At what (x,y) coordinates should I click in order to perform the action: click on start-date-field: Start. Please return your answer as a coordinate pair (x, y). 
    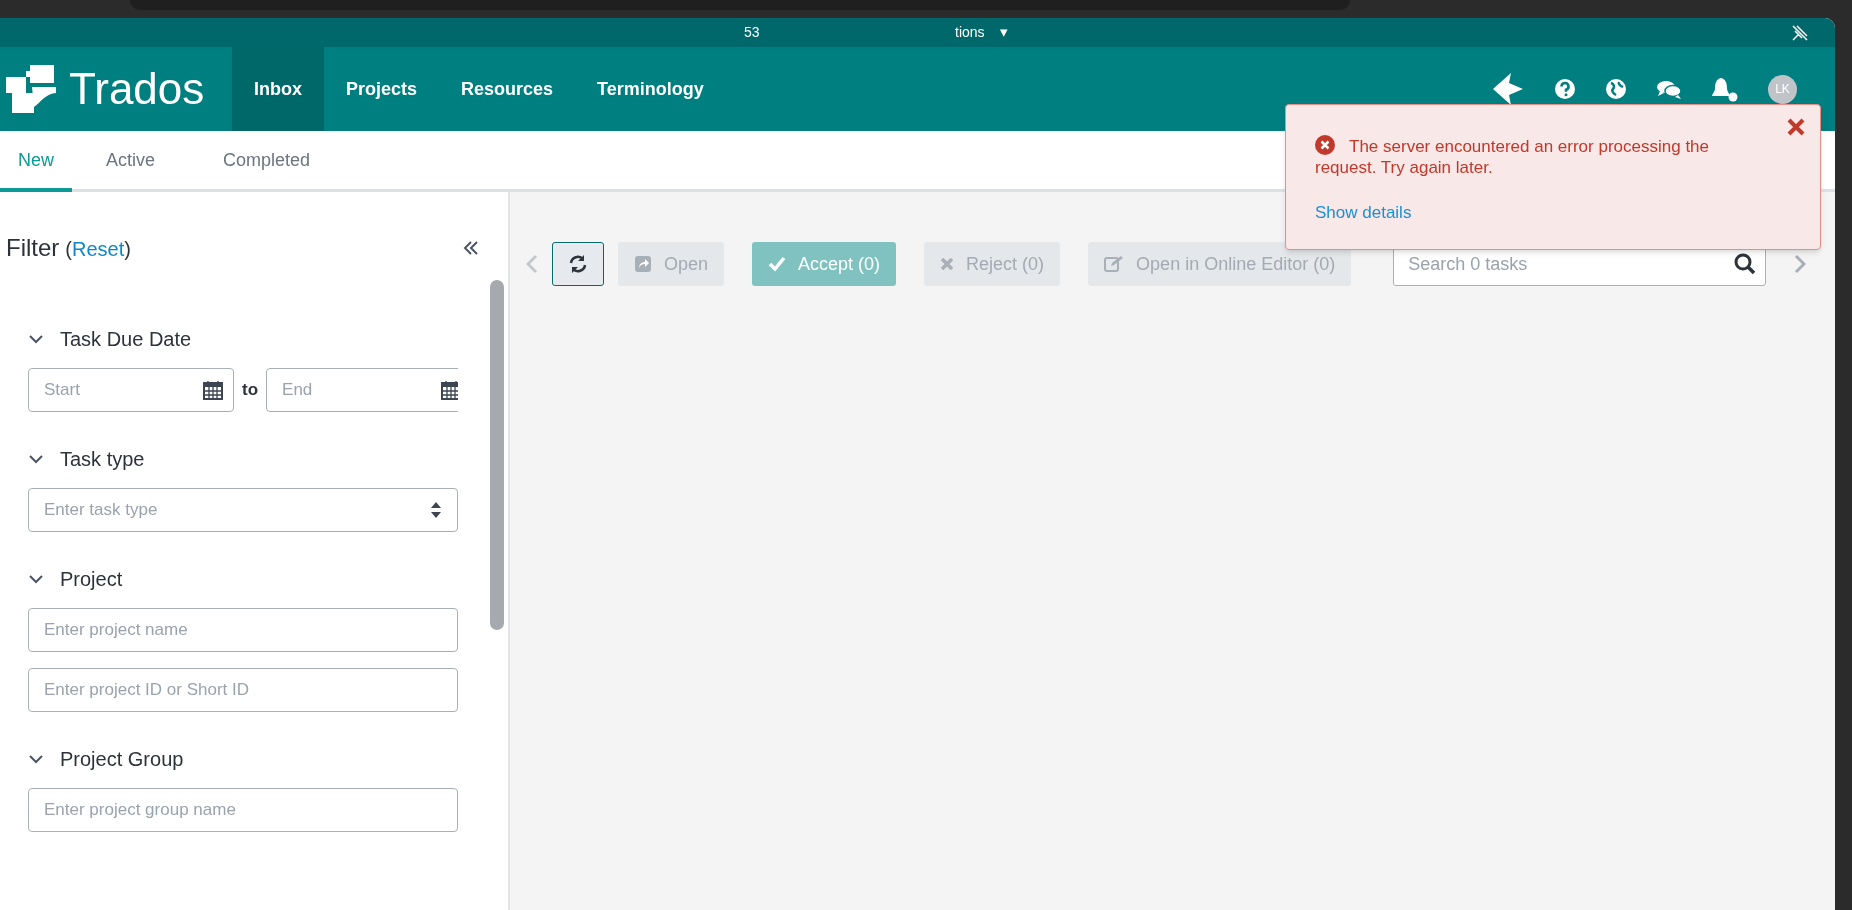
    Looking at the image, I should click on (131, 390).